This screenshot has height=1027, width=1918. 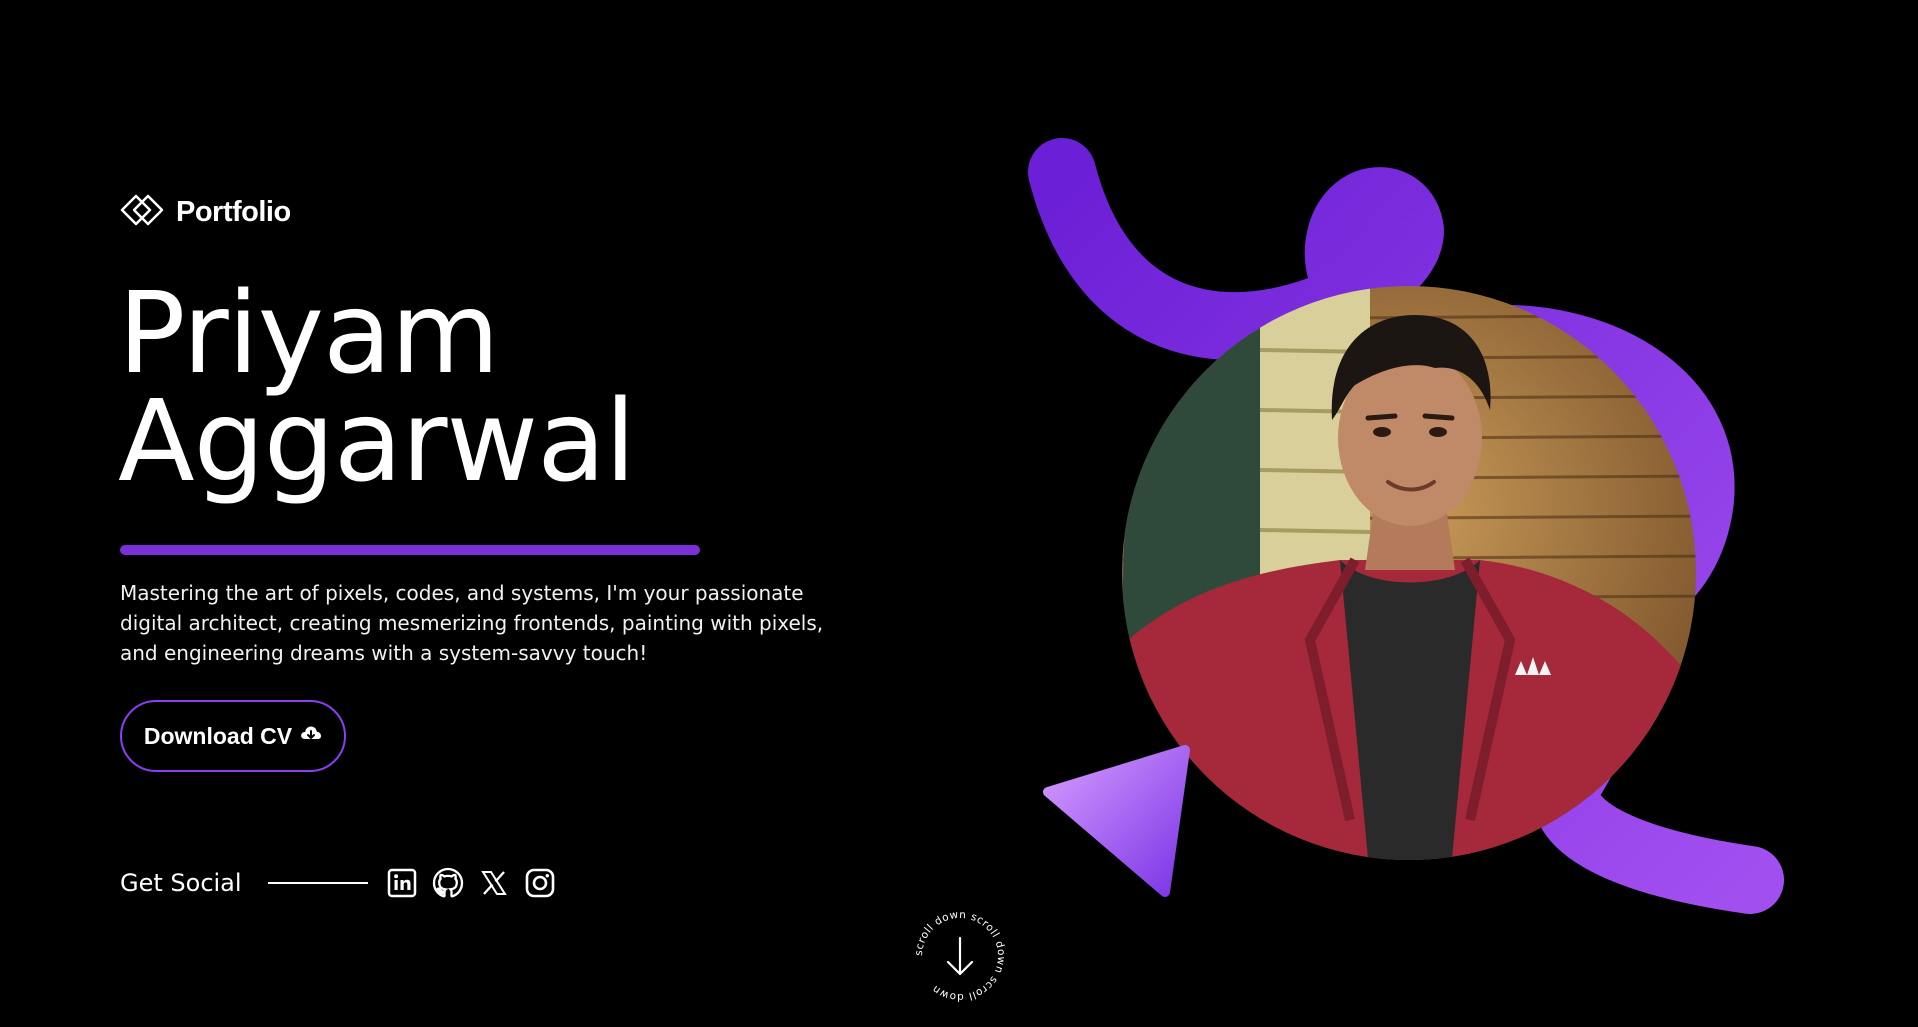 I want to click on diamond-logo-icon, so click(x=142, y=212).